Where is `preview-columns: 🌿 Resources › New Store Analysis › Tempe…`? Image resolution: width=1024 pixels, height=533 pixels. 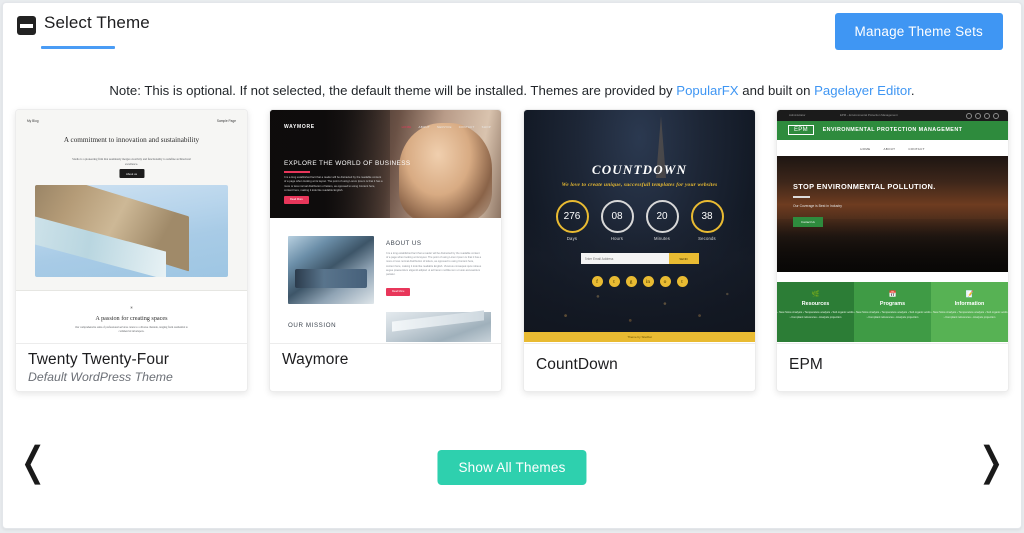
preview-columns: 🌿 Resources › New Store Analysis › Tempe… is located at coordinates (892, 312).